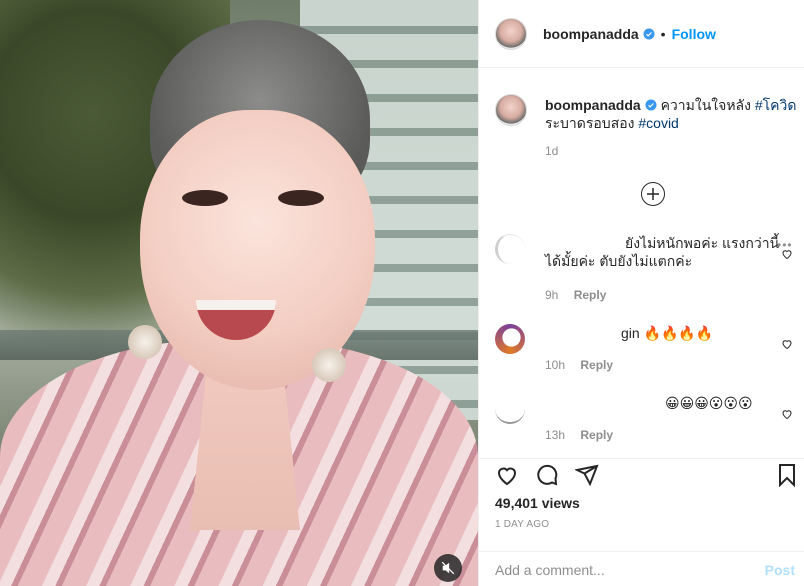 Image resolution: width=804 pixels, height=586 pixels. I want to click on comment-text-line: gin 🔥🔥🔥🔥, so click(667, 333).